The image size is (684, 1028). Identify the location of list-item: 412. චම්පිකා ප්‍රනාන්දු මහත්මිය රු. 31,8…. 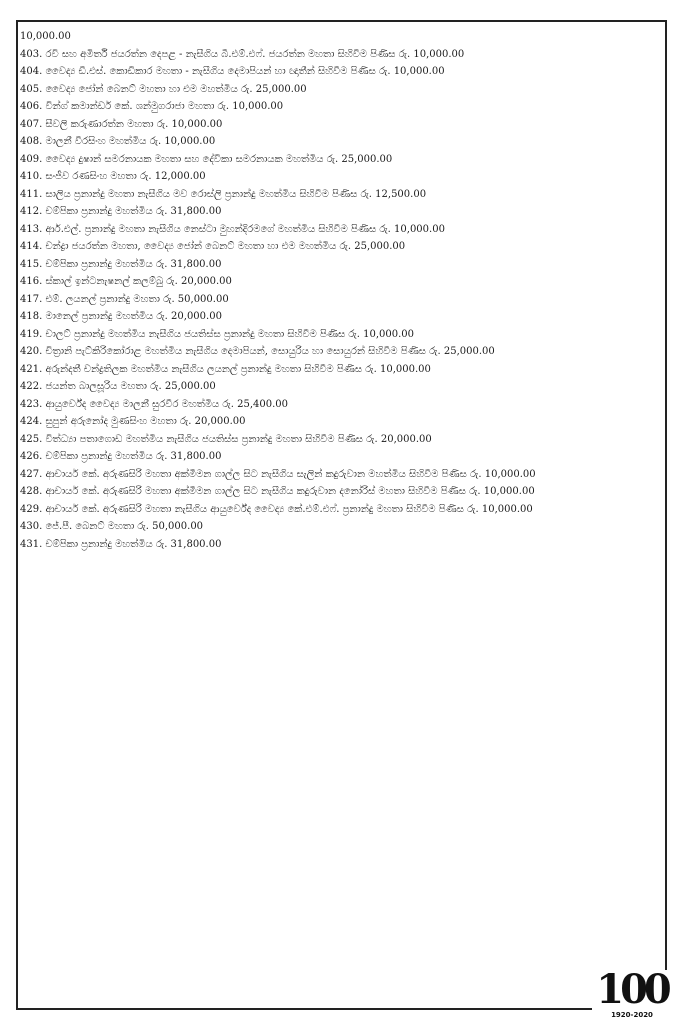
(121, 211).